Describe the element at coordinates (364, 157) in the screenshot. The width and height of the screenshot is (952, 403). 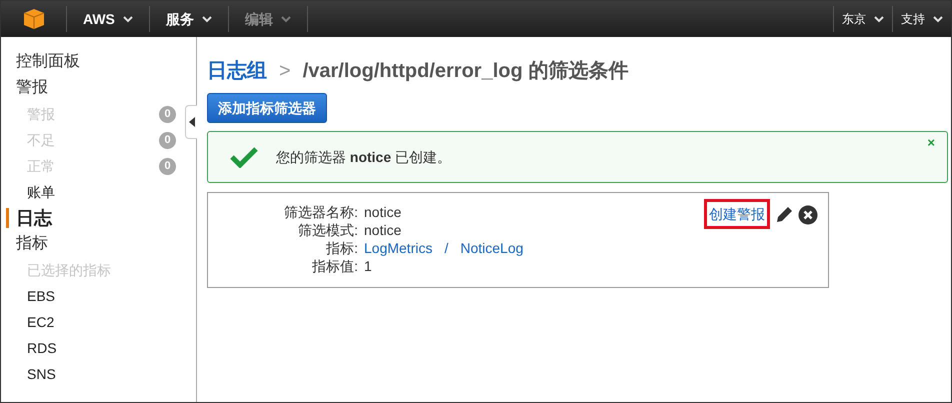
I see `alert-message: 您的筛选器 notice 已创建。` at that location.